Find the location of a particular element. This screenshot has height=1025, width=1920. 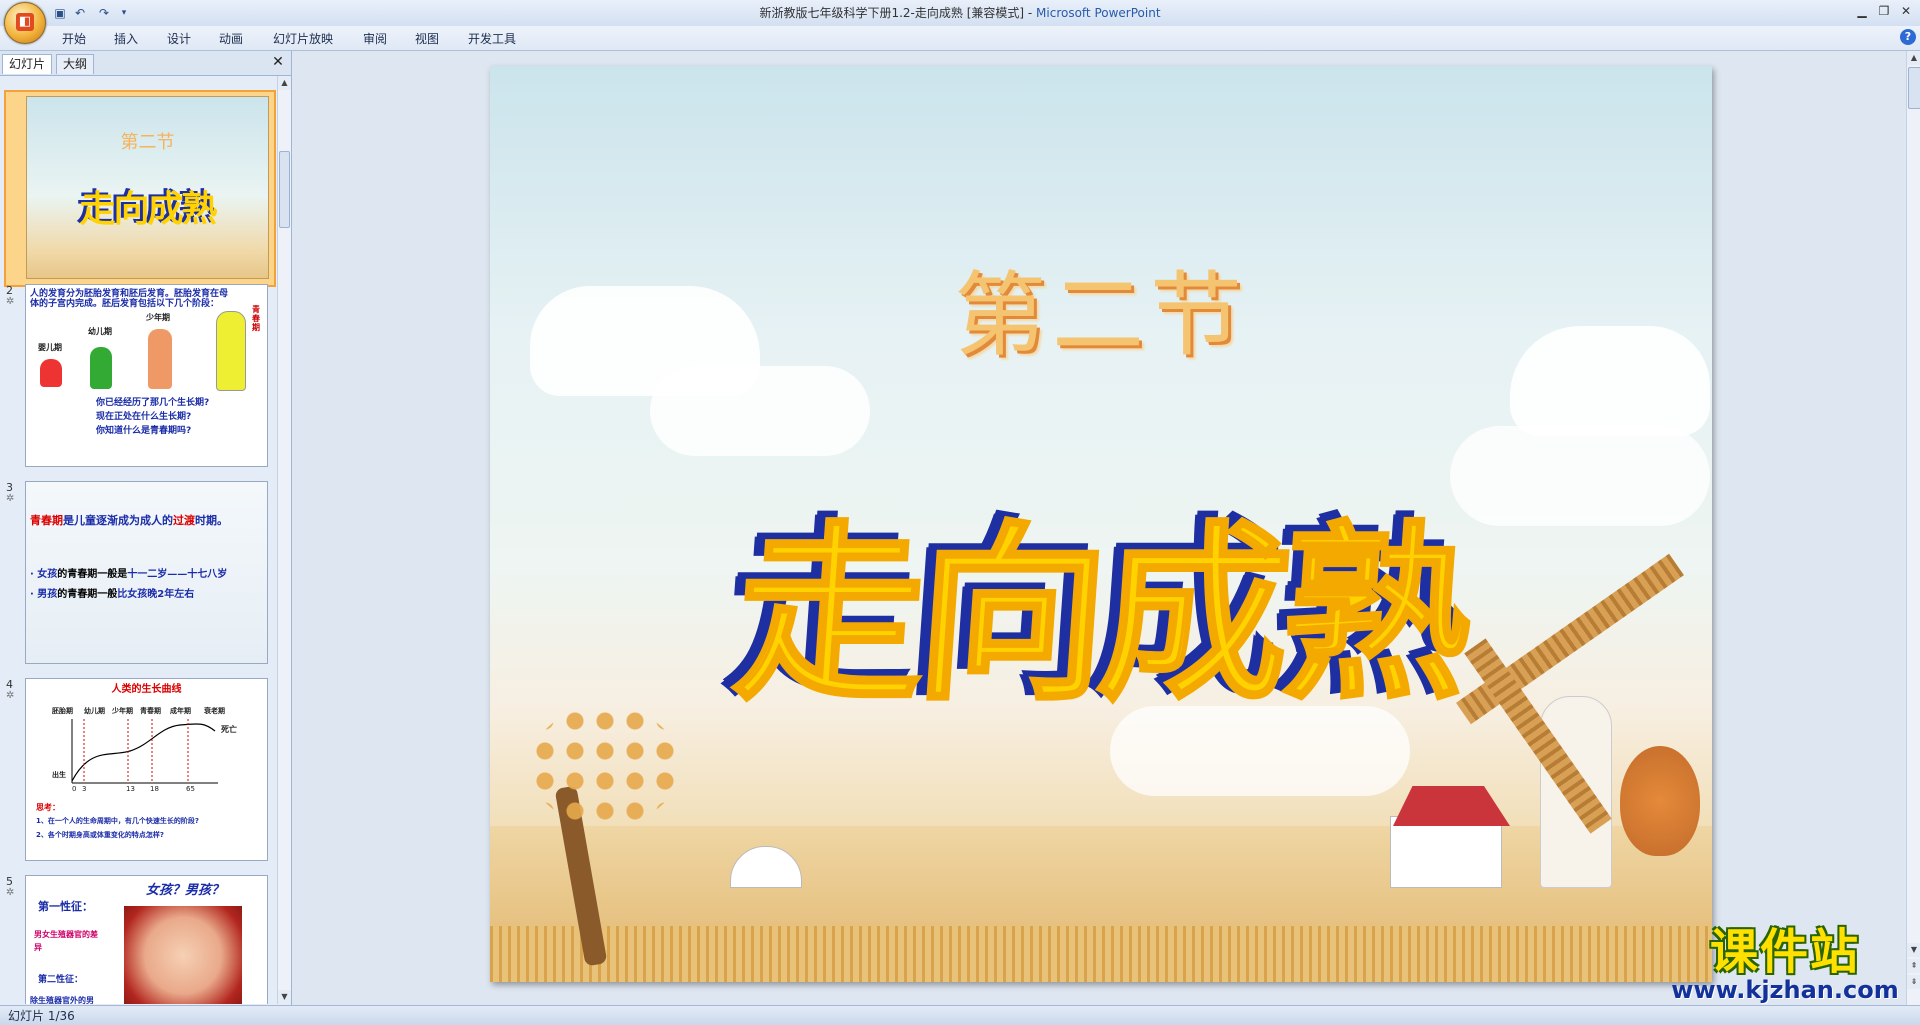

keyword: 青春期 is located at coordinates (46, 520).